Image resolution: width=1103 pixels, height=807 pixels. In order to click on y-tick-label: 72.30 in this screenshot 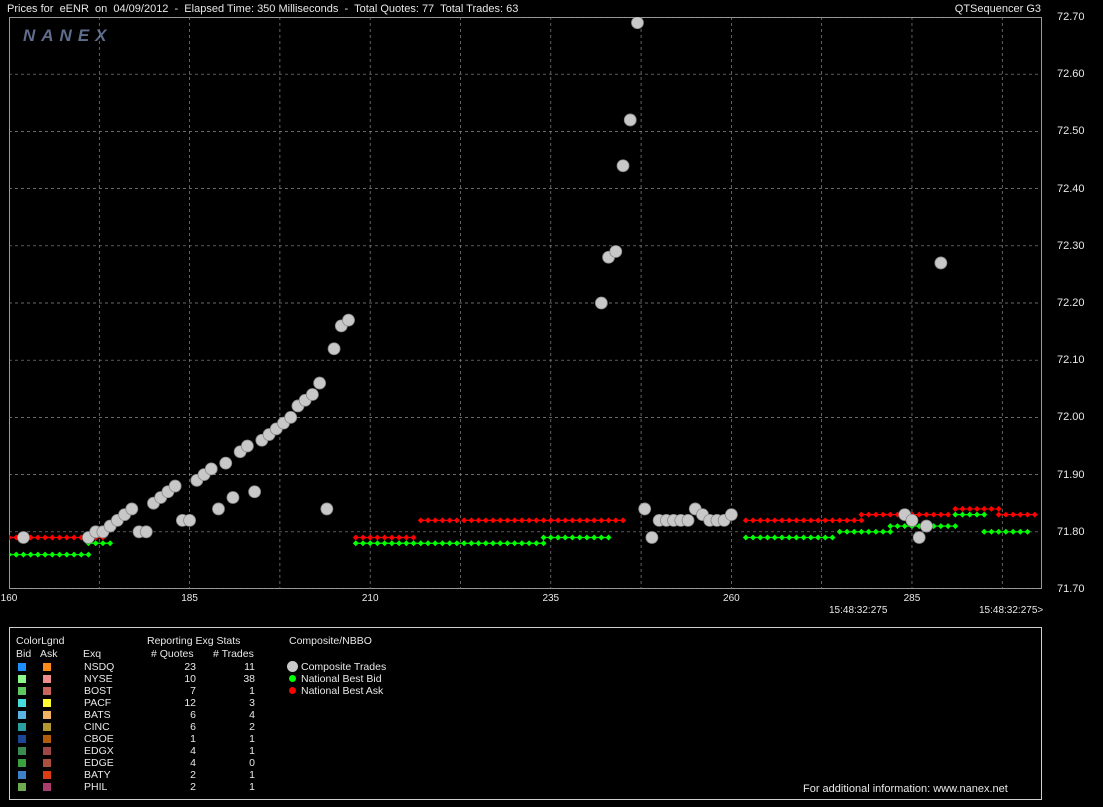, I will do `click(1071, 245)`.